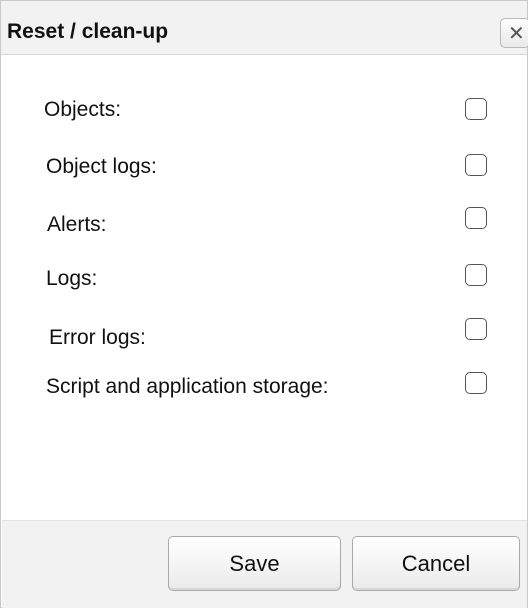 The height and width of the screenshot is (608, 528). Describe the element at coordinates (97, 337) in the screenshot. I see `error-logs-label: Error logs:` at that location.